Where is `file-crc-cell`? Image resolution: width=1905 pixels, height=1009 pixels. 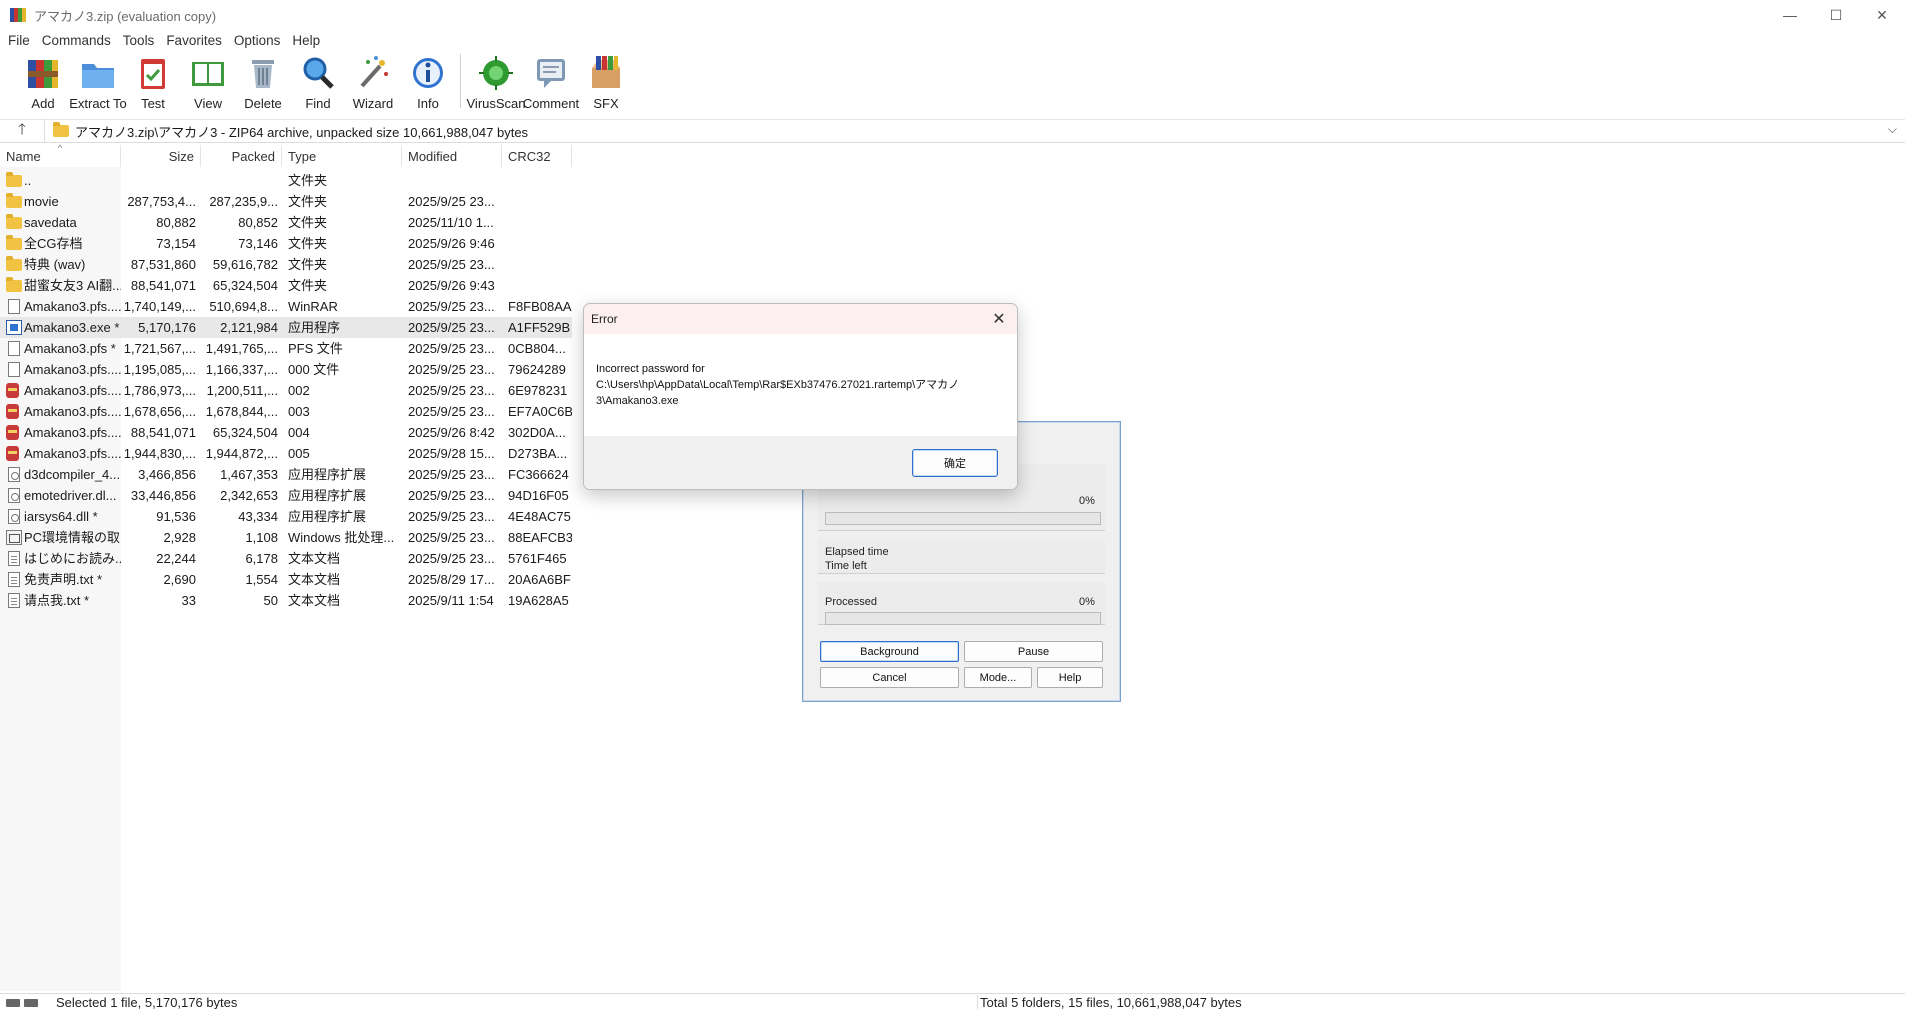
file-crc-cell is located at coordinates (540, 243).